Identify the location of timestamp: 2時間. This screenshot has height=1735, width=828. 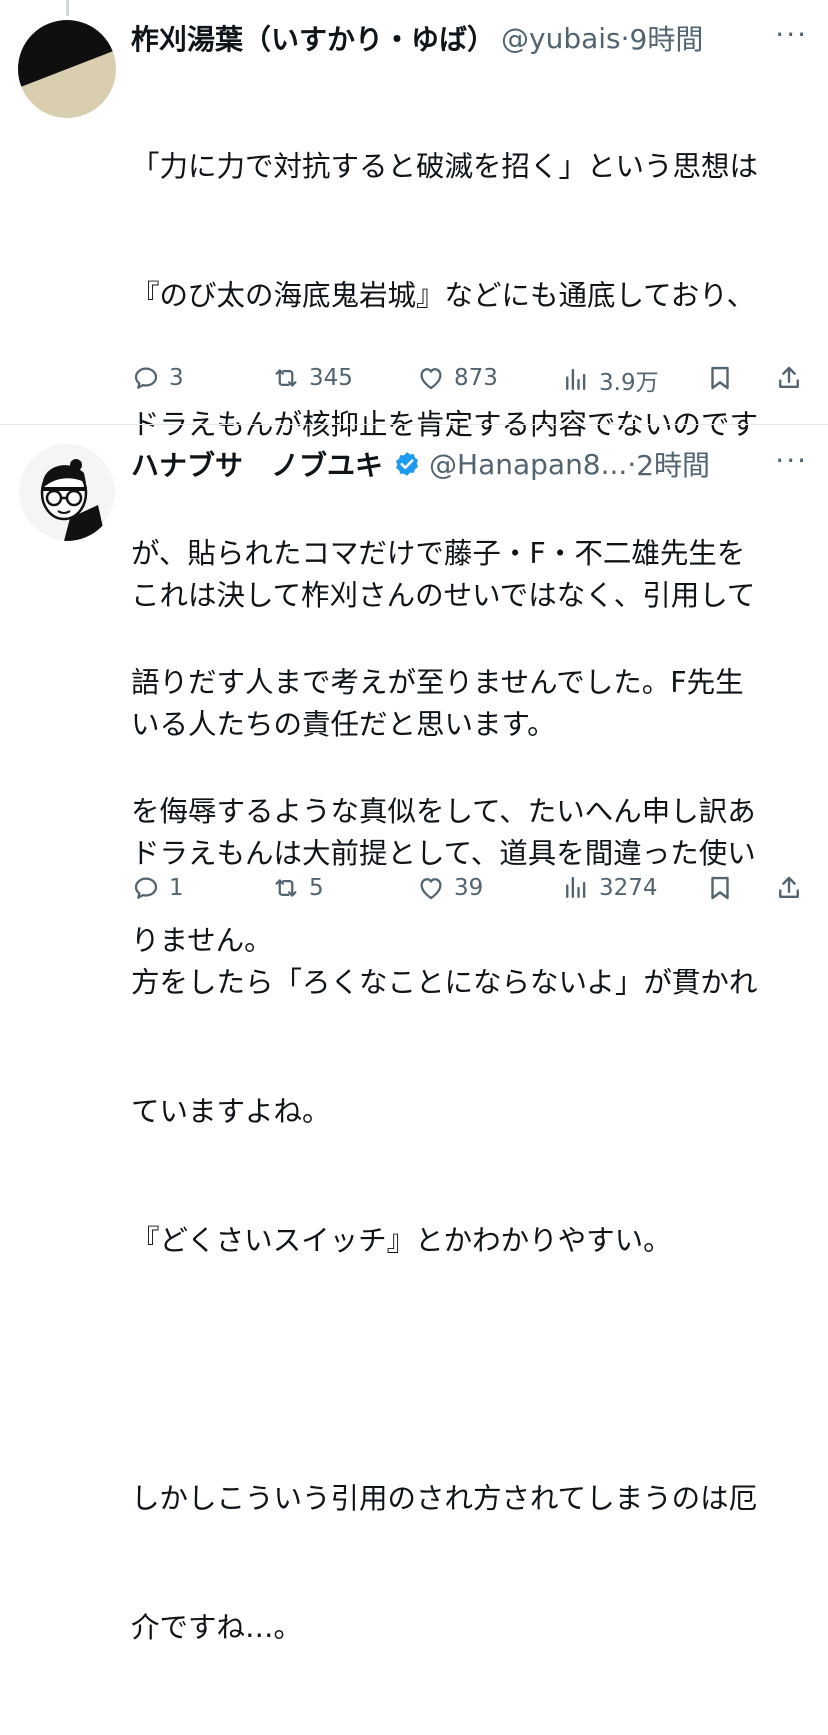
(673, 464).